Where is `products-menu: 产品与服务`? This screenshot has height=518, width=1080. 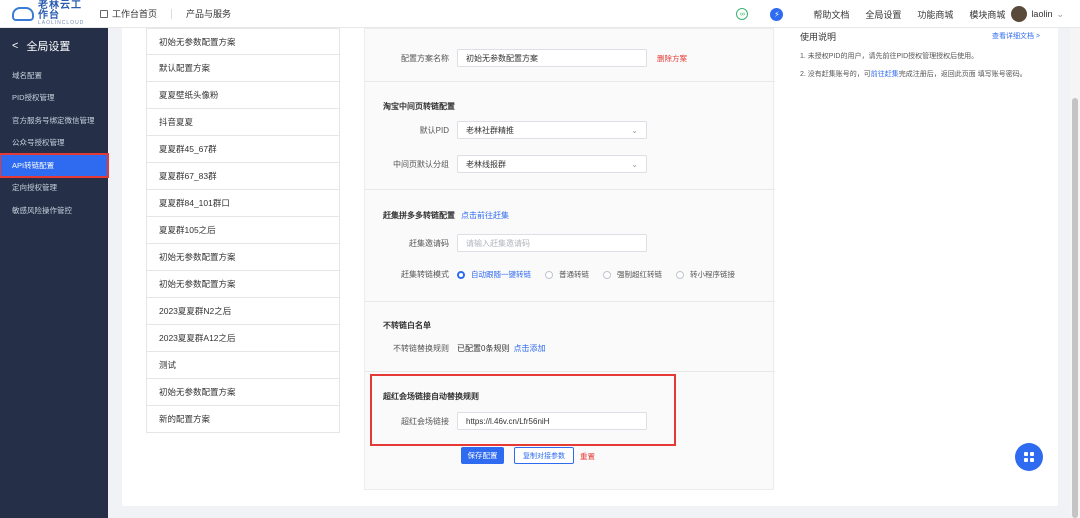 products-menu: 产品与服务 is located at coordinates (208, 13).